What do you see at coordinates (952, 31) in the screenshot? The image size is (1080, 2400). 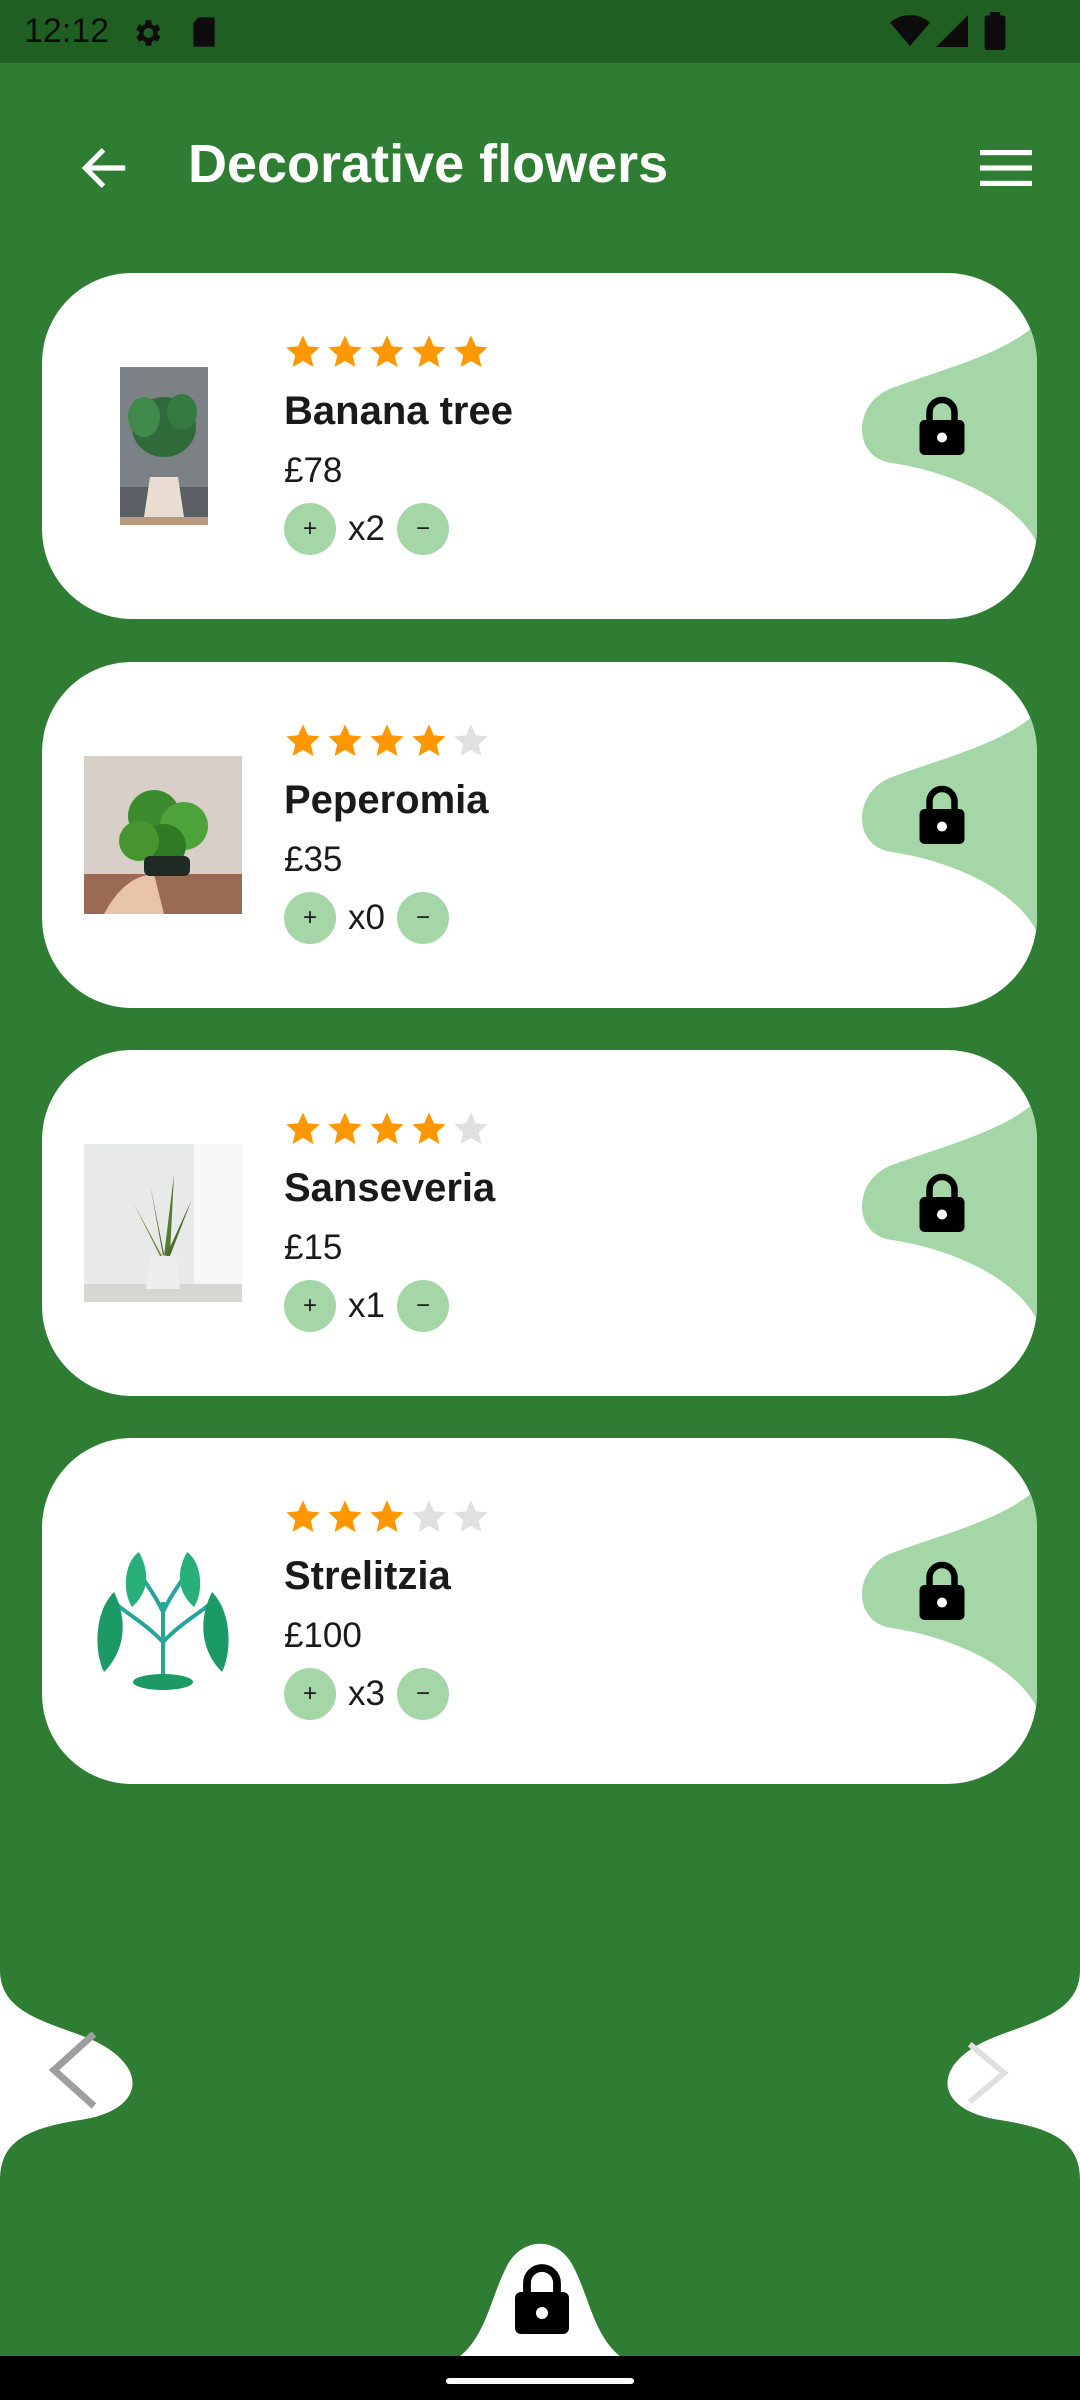 I see `signal-icon` at bounding box center [952, 31].